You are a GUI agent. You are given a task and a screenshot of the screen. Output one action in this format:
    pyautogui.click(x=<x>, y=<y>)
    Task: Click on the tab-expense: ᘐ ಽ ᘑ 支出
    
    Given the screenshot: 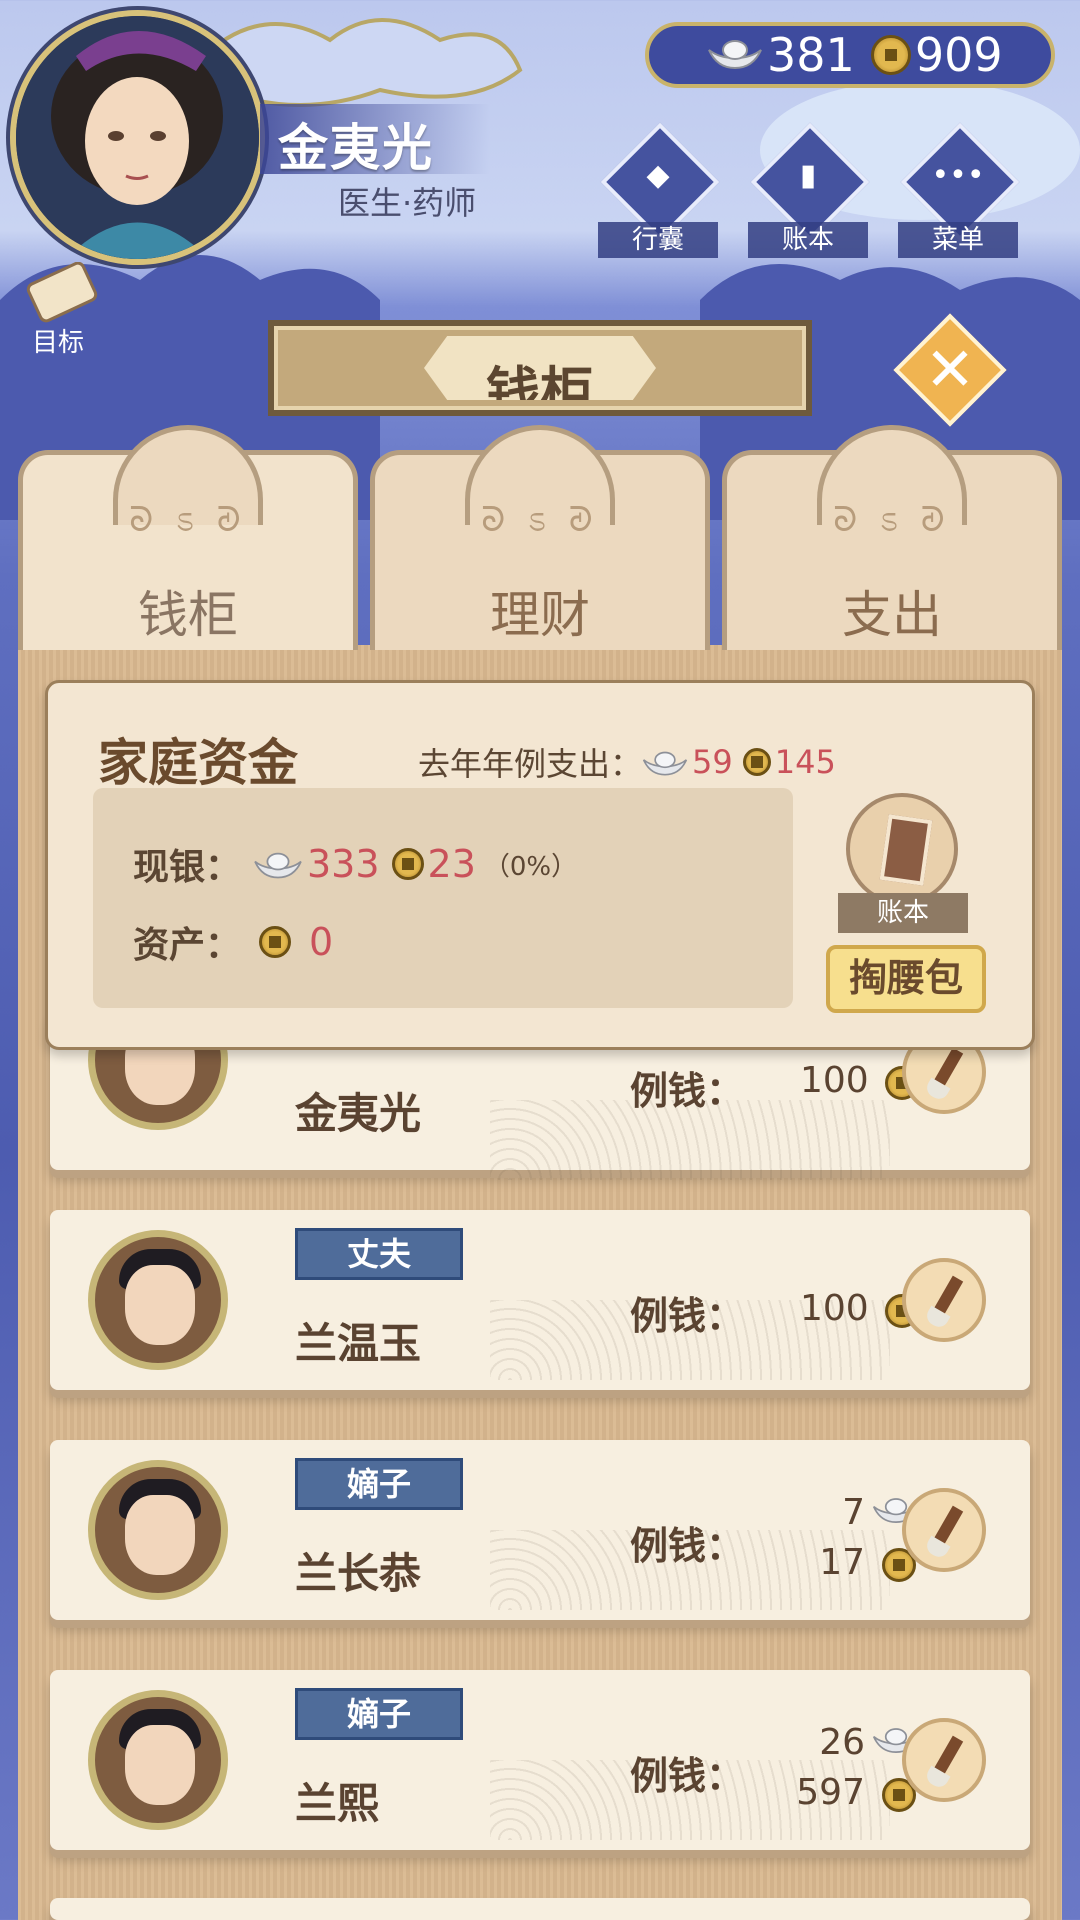 What is the action you would take?
    pyautogui.click(x=892, y=537)
    